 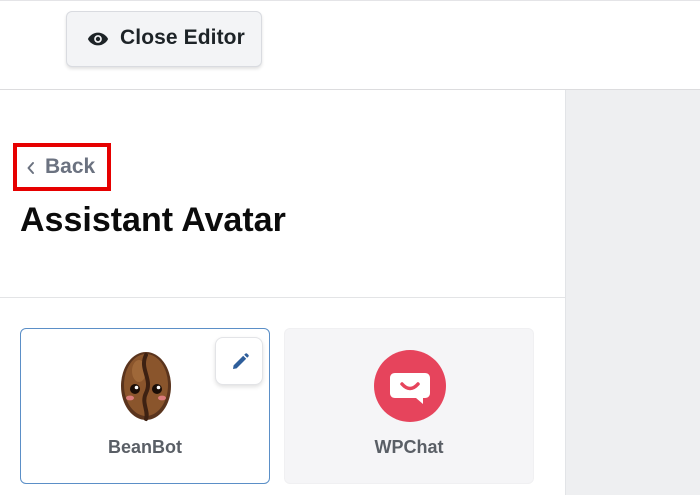 What do you see at coordinates (144, 447) in the screenshot?
I see `avatar-name-beanbot: BeanBot` at bounding box center [144, 447].